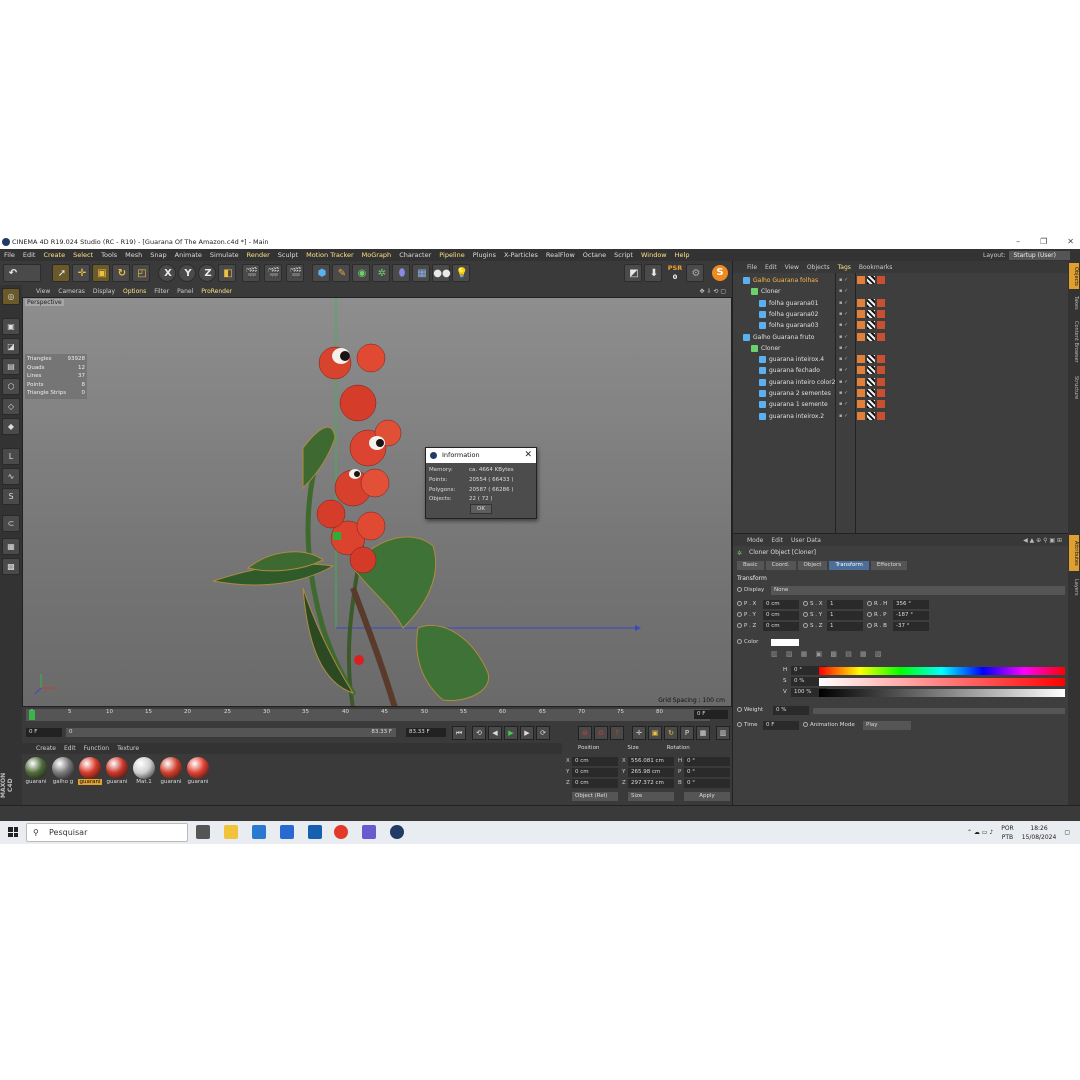 Image resolution: width=1080 pixels, height=1080 pixels. Describe the element at coordinates (781, 615) in the screenshot. I see `attr-position-y-field: 0 cm` at that location.